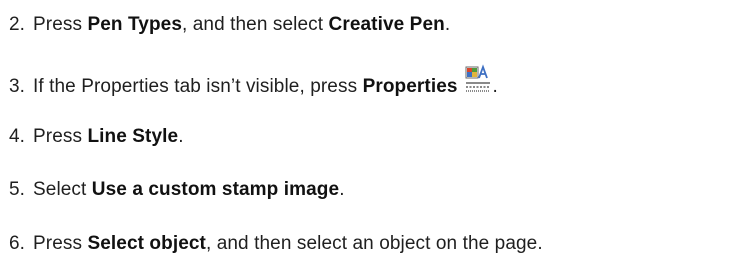  What do you see at coordinates (215, 189) in the screenshot?
I see `custom-stamp-label: Use a custom stamp image` at bounding box center [215, 189].